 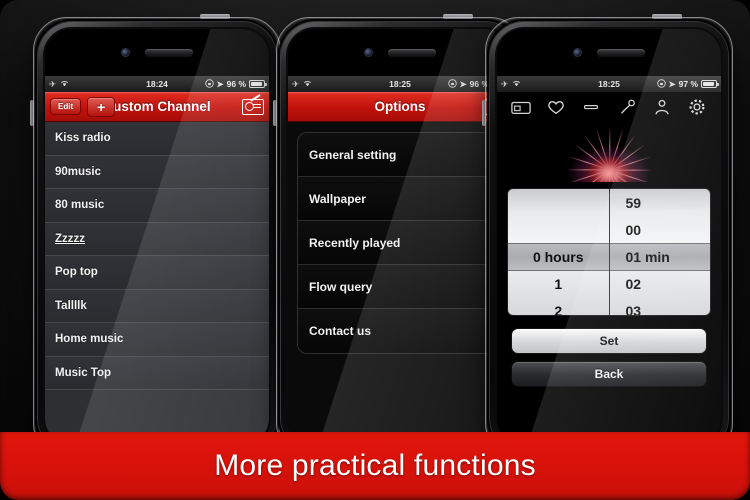 I want to click on picker-option: 03, so click(x=660, y=306).